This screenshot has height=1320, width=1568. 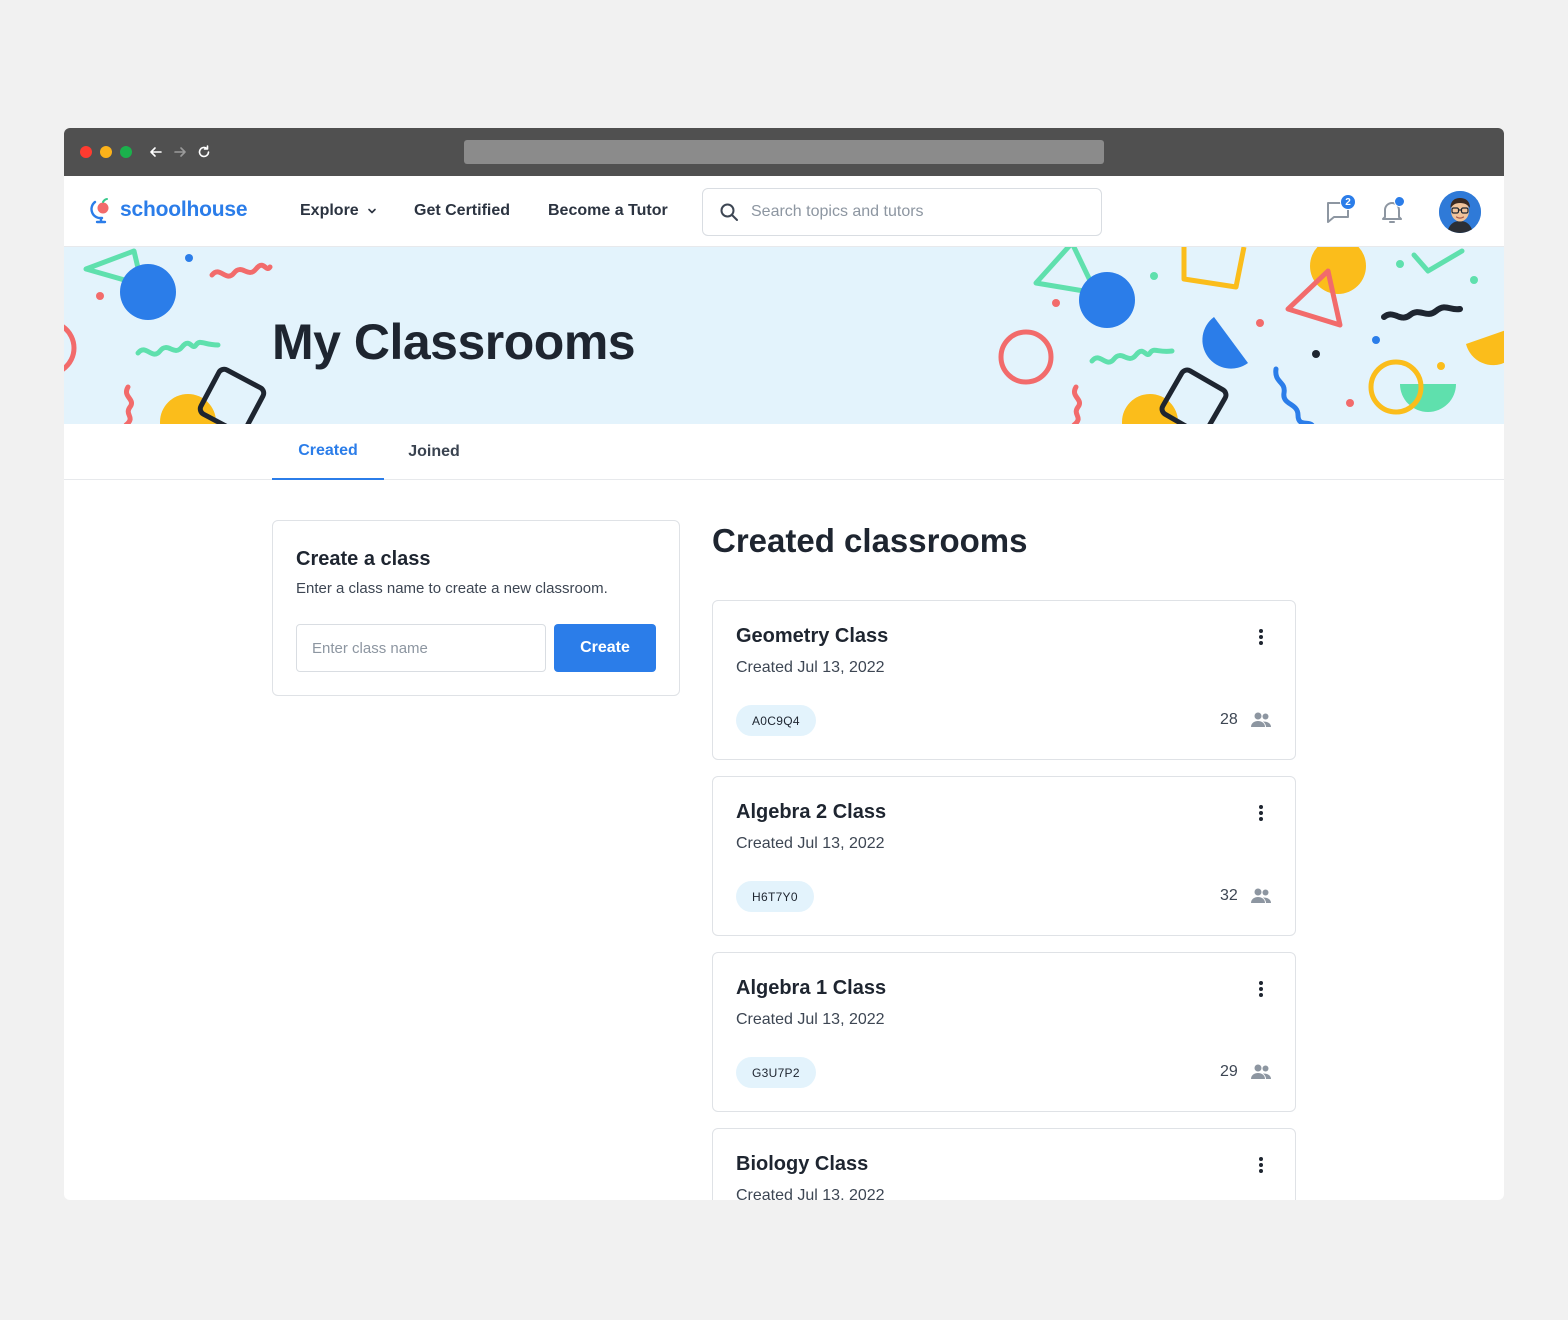 What do you see at coordinates (775, 896) in the screenshot?
I see `class-code-badge: H6T7Y0` at bounding box center [775, 896].